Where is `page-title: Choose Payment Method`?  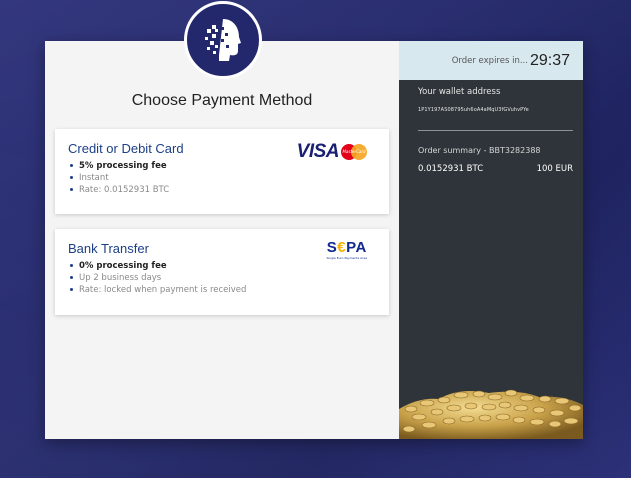
page-title: Choose Payment Method is located at coordinates (222, 100).